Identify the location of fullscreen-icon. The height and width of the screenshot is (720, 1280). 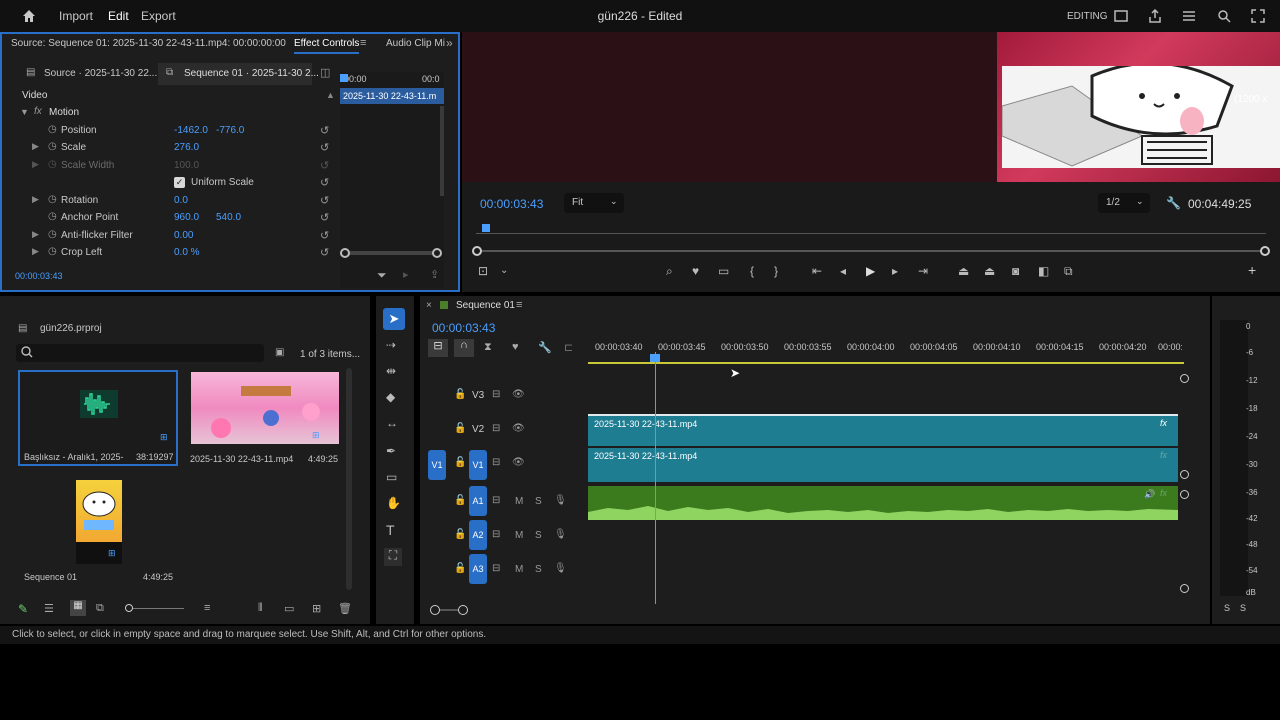
(1258, 16).